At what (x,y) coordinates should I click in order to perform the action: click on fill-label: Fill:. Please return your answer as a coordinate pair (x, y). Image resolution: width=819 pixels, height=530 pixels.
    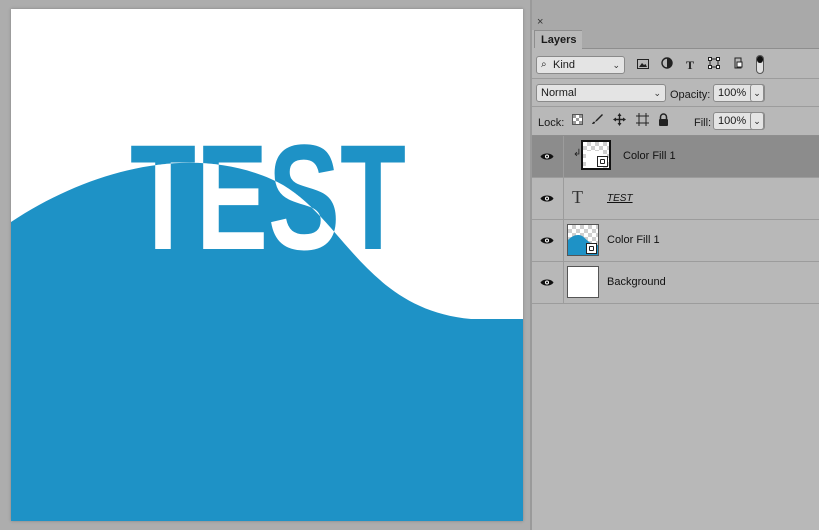
    Looking at the image, I should click on (703, 123).